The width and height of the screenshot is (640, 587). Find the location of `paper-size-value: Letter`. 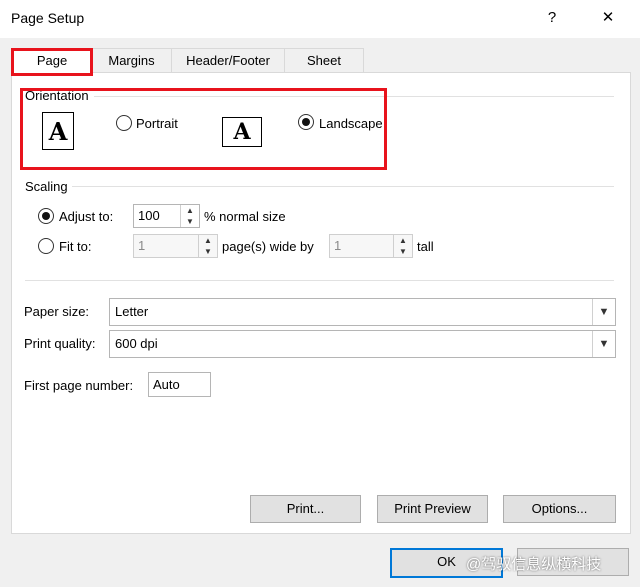

paper-size-value: Letter is located at coordinates (132, 311).